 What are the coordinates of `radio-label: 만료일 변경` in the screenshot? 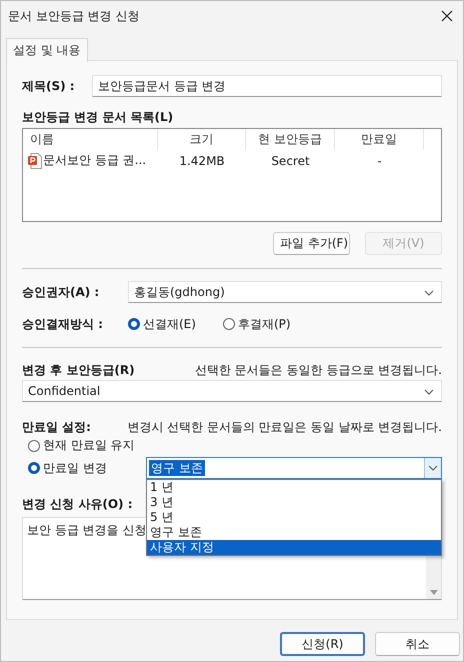 It's located at (75, 468).